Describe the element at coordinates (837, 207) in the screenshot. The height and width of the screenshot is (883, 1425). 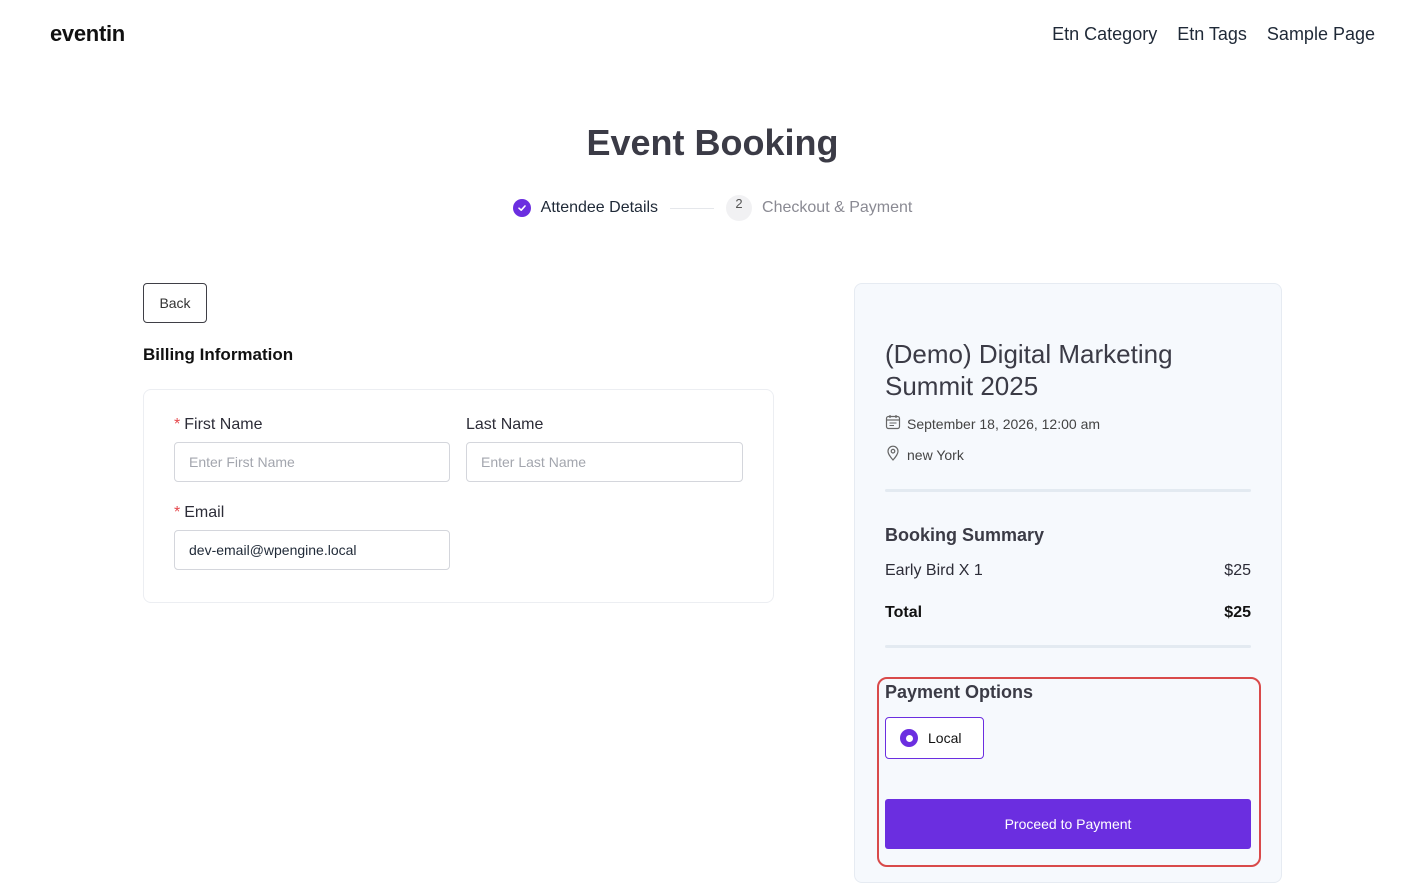
I see `step-label: Checkout & Payment` at that location.